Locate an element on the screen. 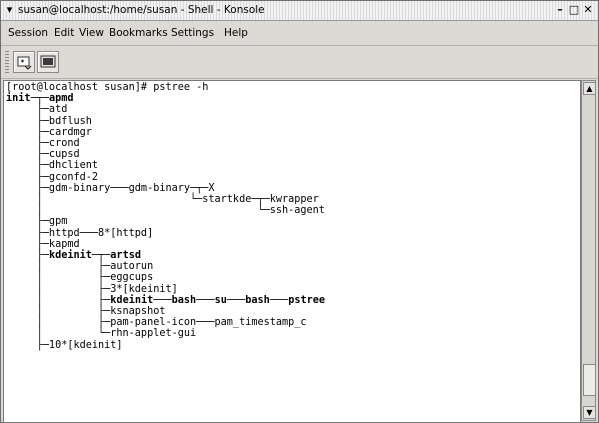  terminal-line: │ ├─eggcups is located at coordinates (80, 278).